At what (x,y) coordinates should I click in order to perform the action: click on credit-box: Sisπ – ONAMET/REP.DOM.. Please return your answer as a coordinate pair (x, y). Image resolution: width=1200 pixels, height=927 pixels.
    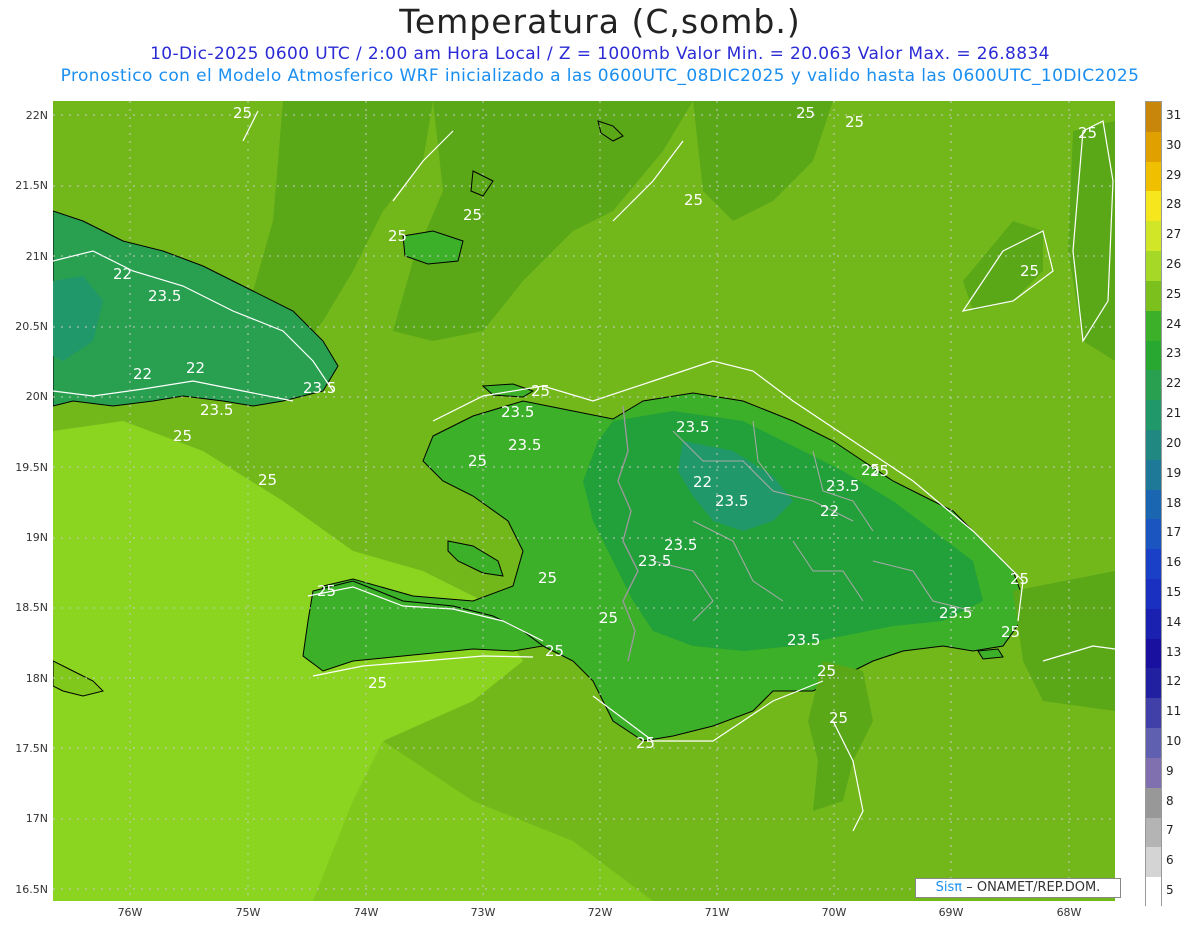
    Looking at the image, I should click on (1018, 888).